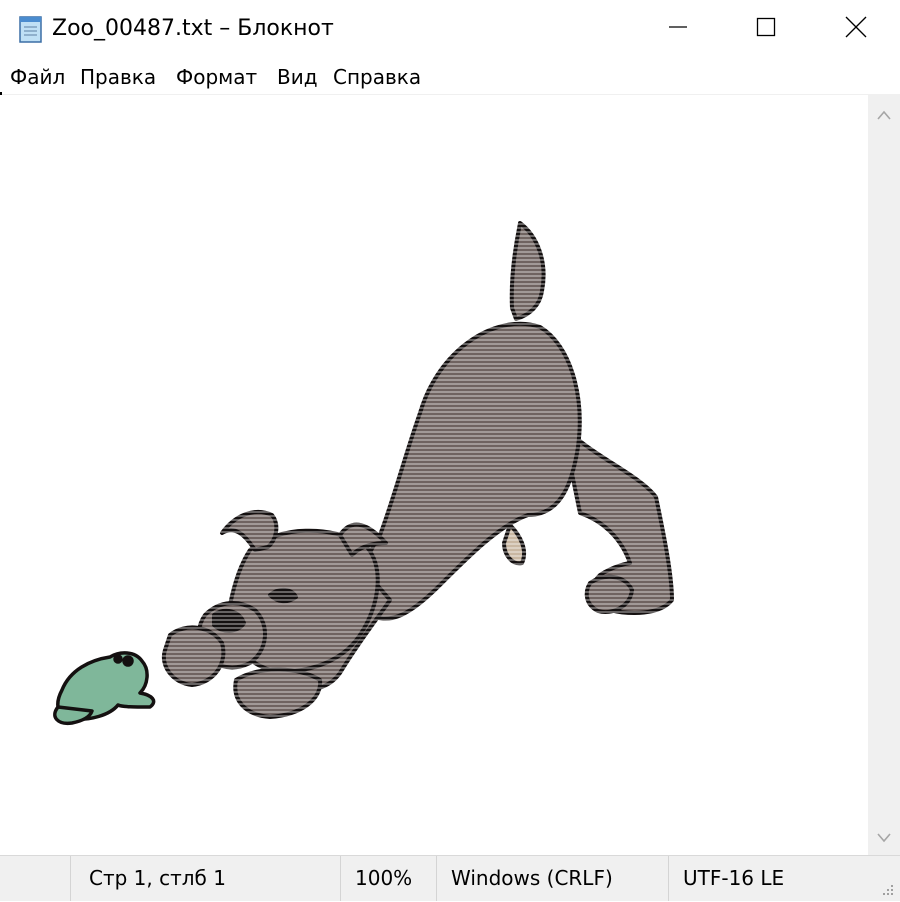 Image resolution: width=900 pixels, height=902 pixels. Describe the element at coordinates (514, 544) in the screenshot. I see `dog-belly-patch` at that location.